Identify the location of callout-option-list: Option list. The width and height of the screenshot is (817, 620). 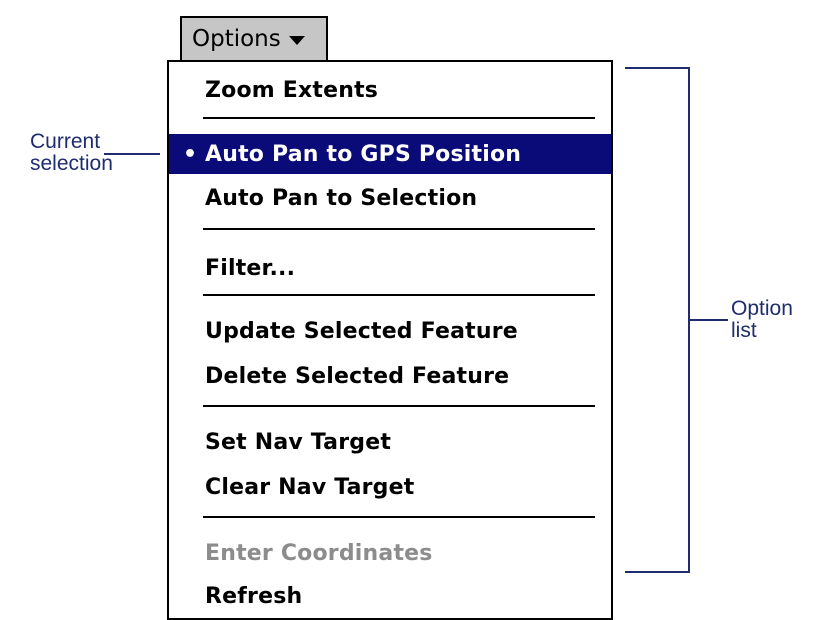
(762, 320).